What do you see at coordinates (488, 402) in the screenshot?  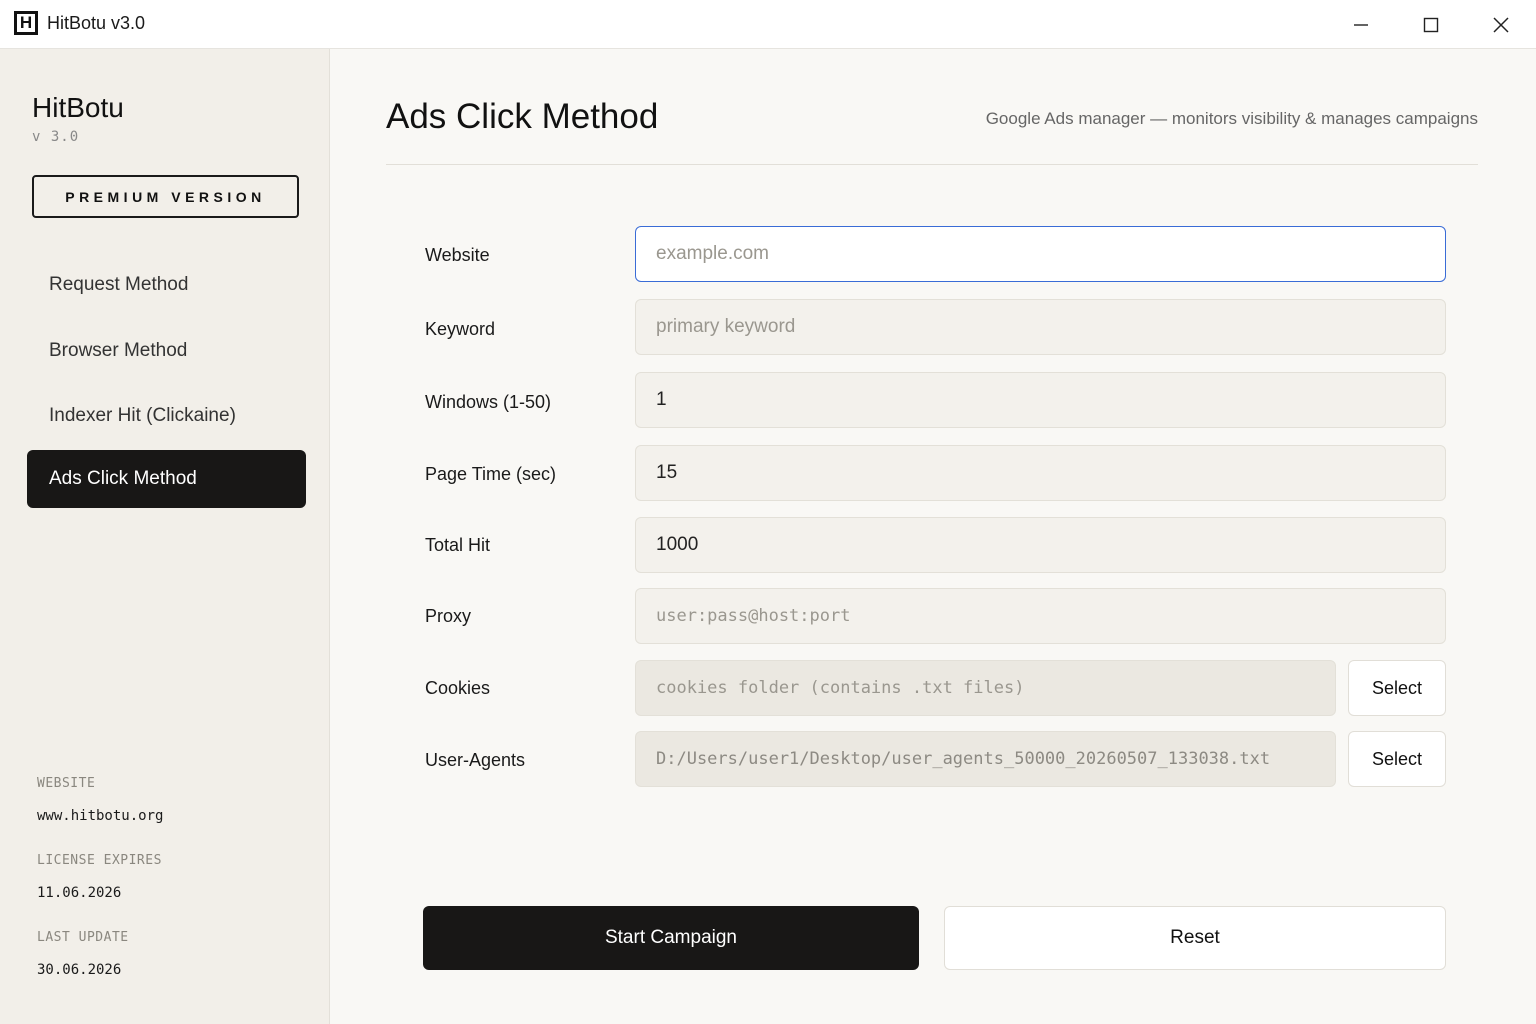 I see `windows-label: Windows (1-50)` at bounding box center [488, 402].